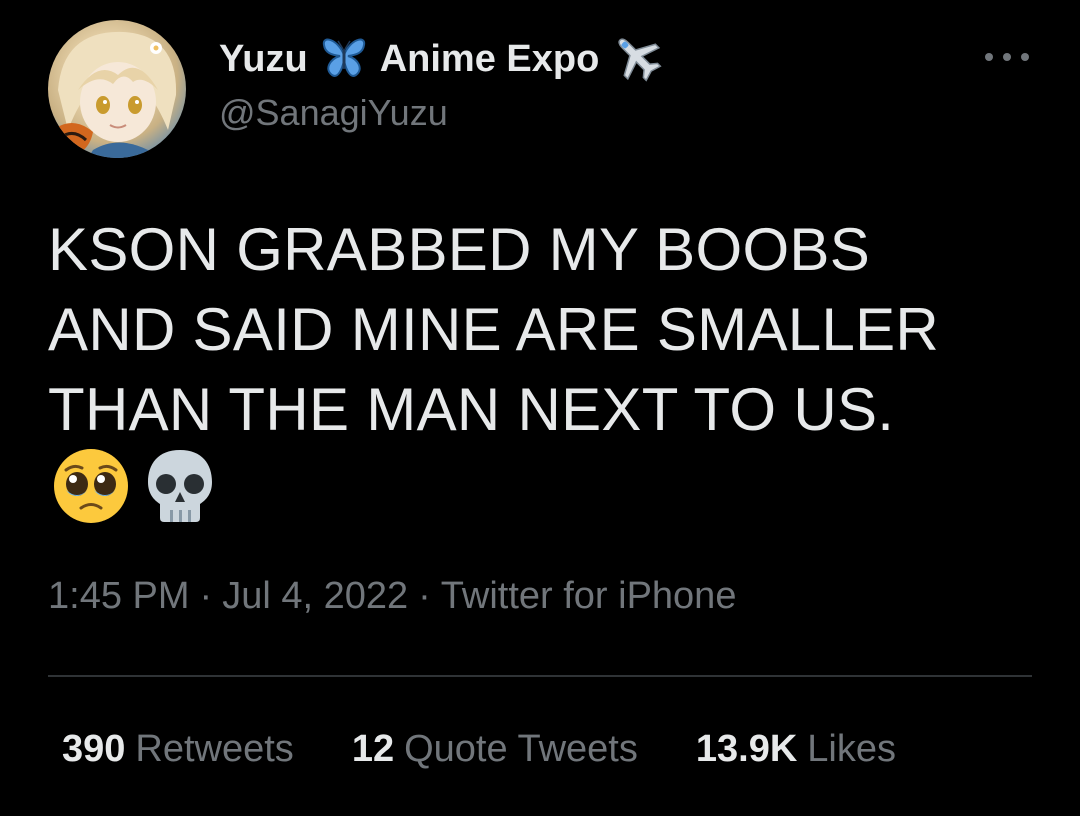 The image size is (1080, 816). Describe the element at coordinates (589, 596) in the screenshot. I see `tweet-source: Twitter for iPhone` at that location.